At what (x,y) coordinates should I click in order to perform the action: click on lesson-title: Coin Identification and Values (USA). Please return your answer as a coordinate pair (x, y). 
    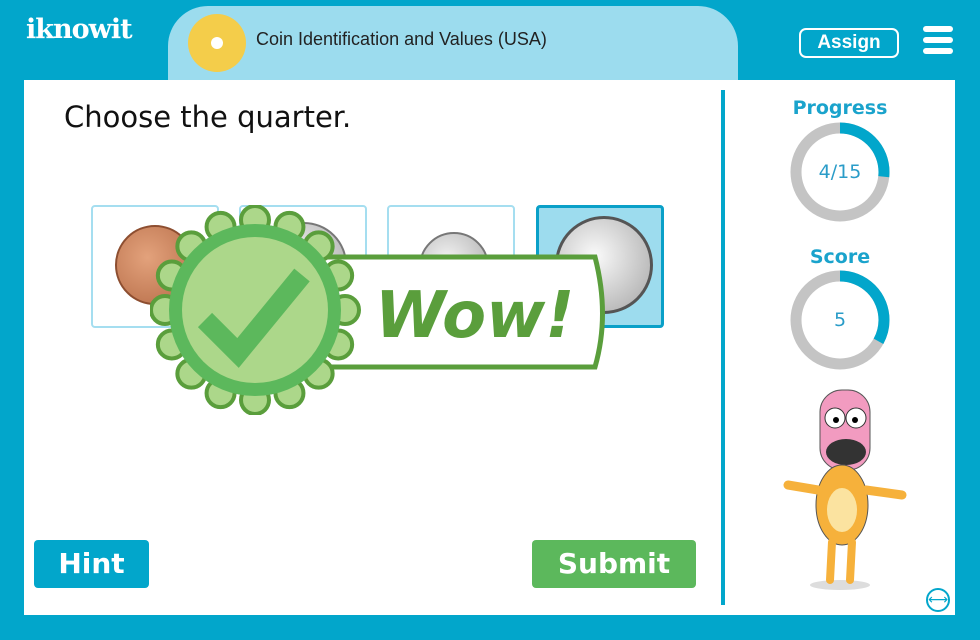
    Looking at the image, I should click on (401, 39).